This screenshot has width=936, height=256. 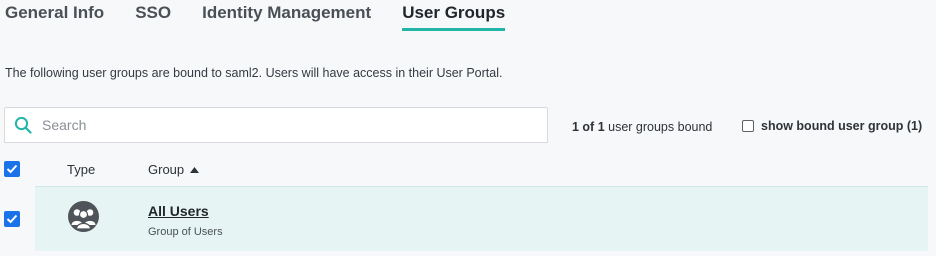 I want to click on search-box, so click(x=276, y=125).